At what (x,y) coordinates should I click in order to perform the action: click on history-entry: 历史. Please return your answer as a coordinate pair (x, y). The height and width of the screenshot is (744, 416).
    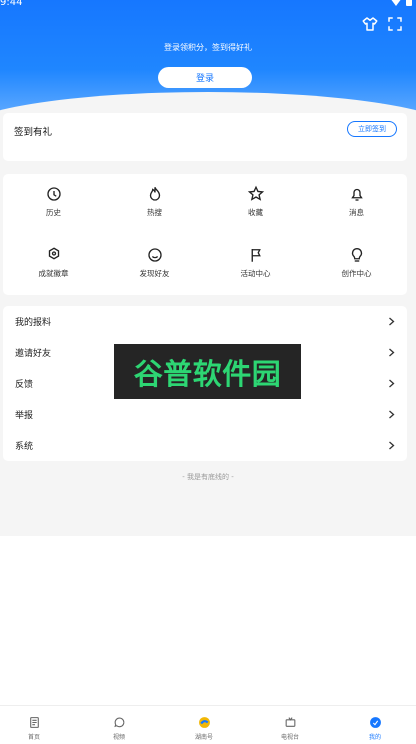
    Looking at the image, I should click on (53, 202).